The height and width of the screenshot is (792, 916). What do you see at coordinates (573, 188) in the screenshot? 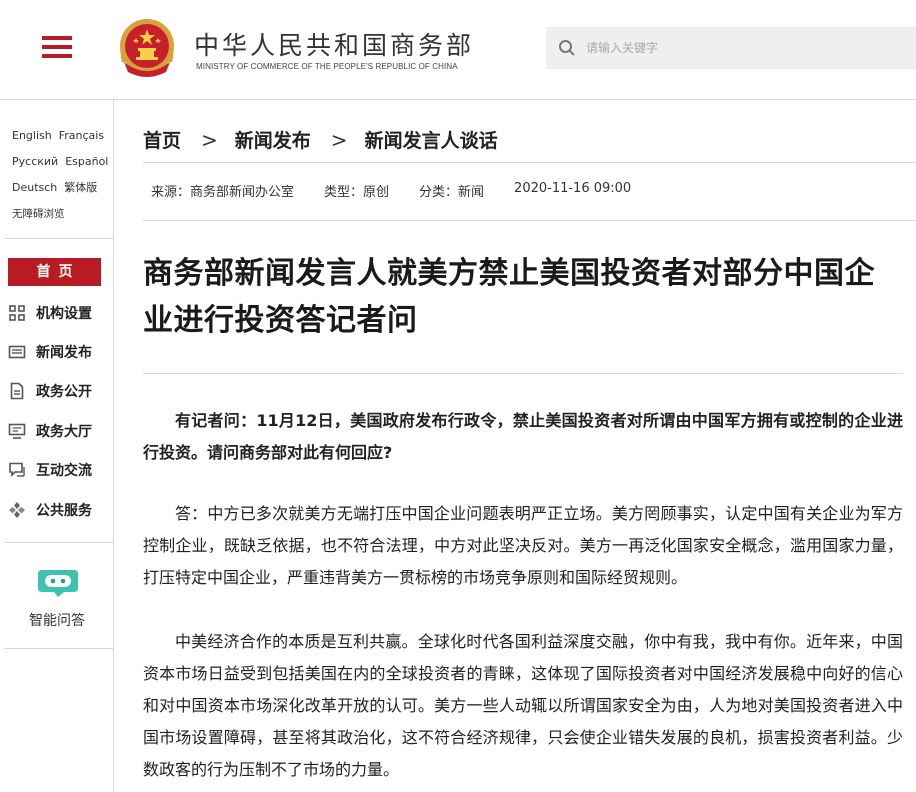
I see `meta-datetime: 2020-11-16 09:00` at bounding box center [573, 188].